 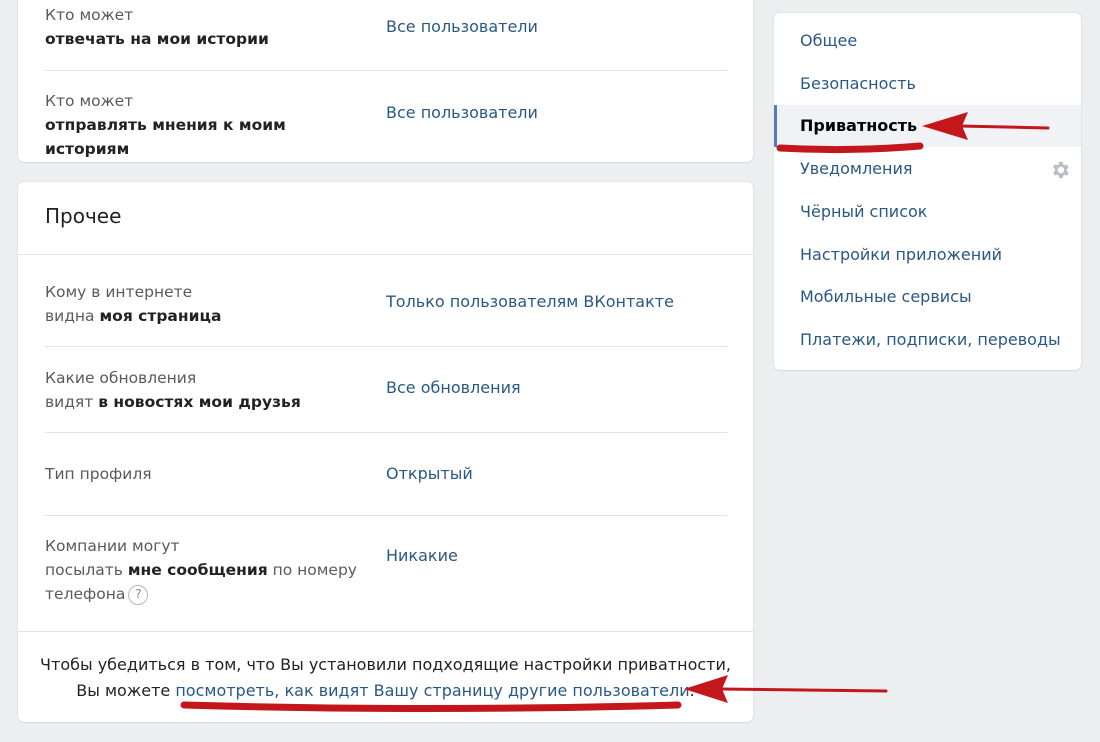 What do you see at coordinates (157, 27) in the screenshot?
I see `setting-label: Кто может отвечать на мои истории` at bounding box center [157, 27].